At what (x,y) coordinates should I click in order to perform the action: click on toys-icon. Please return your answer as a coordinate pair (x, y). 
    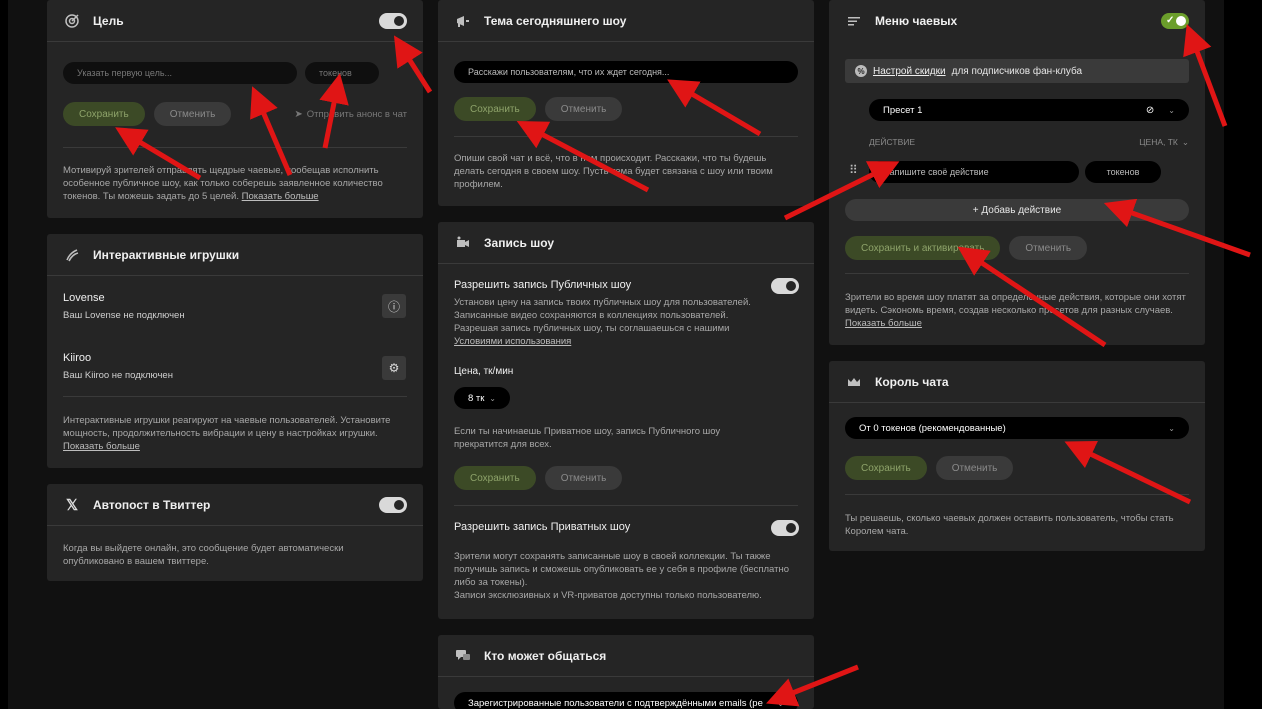
    Looking at the image, I should click on (72, 255).